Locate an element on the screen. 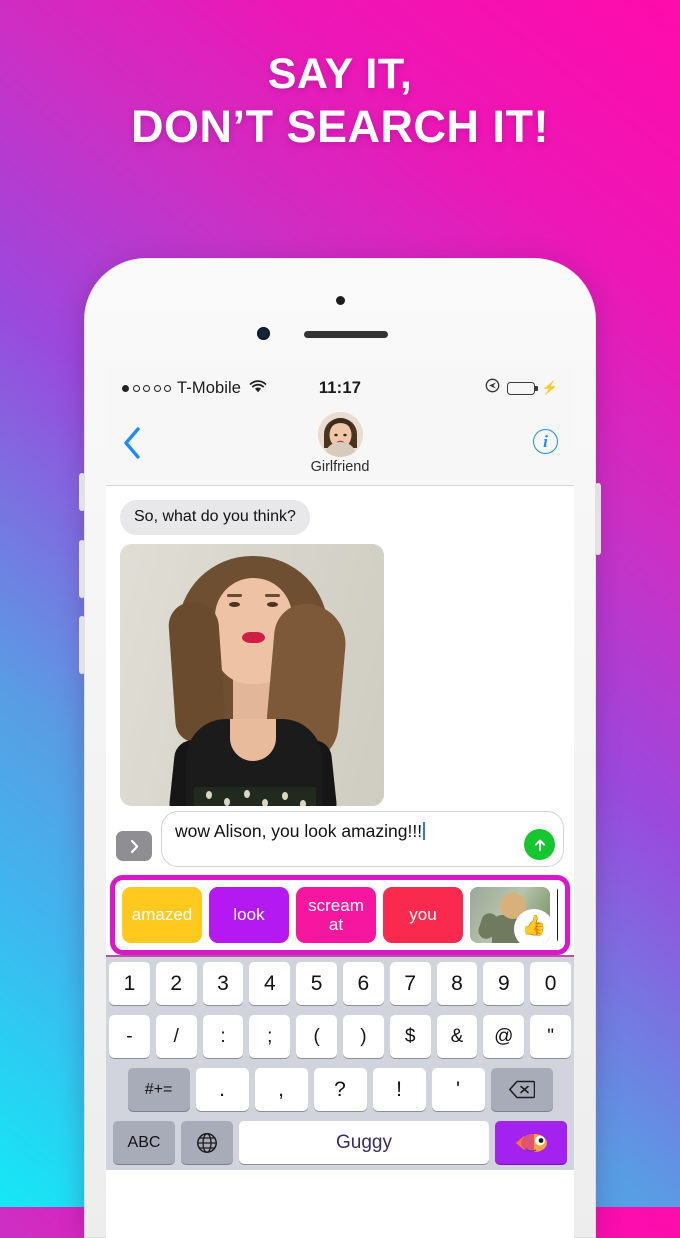 The width and height of the screenshot is (680, 1238). gif-thumbnail-dark is located at coordinates (557, 915).